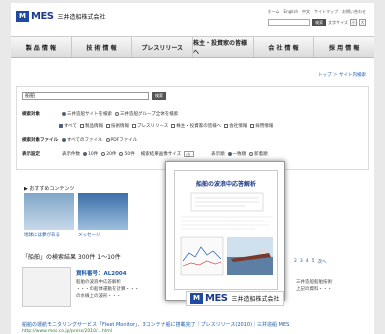  What do you see at coordinates (223, 47) in the screenshot?
I see `nav-investors: 株主・投資家の皆様へ` at bounding box center [223, 47].